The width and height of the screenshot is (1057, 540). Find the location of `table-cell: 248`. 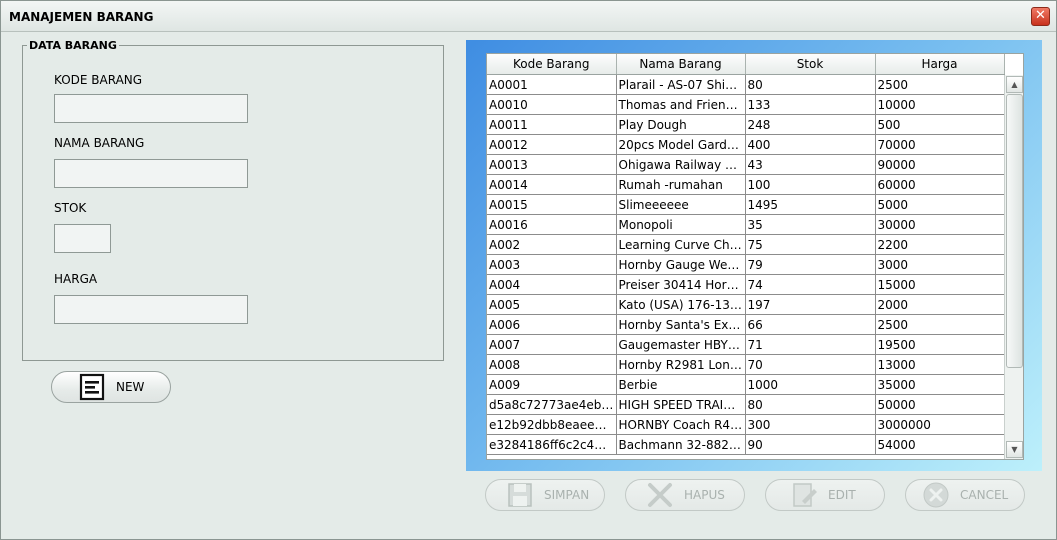

table-cell: 248 is located at coordinates (810, 124).